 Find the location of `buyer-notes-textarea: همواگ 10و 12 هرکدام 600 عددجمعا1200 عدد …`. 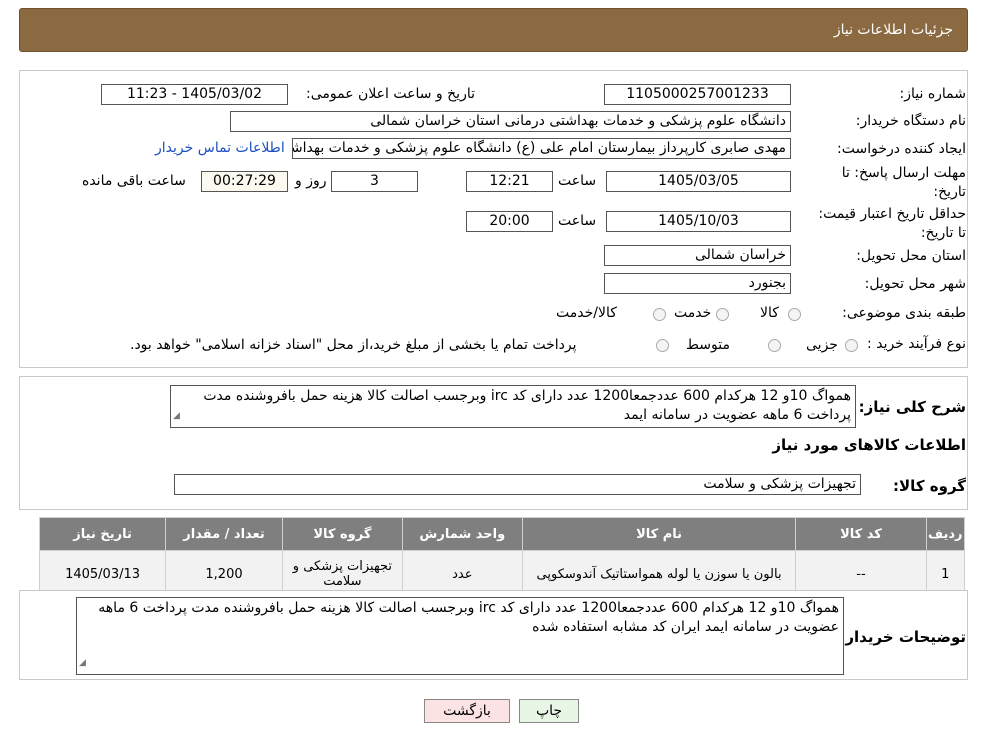

buyer-notes-textarea: همواگ 10و 12 هرکدام 600 عددجمعا1200 عدد … is located at coordinates (460, 636).